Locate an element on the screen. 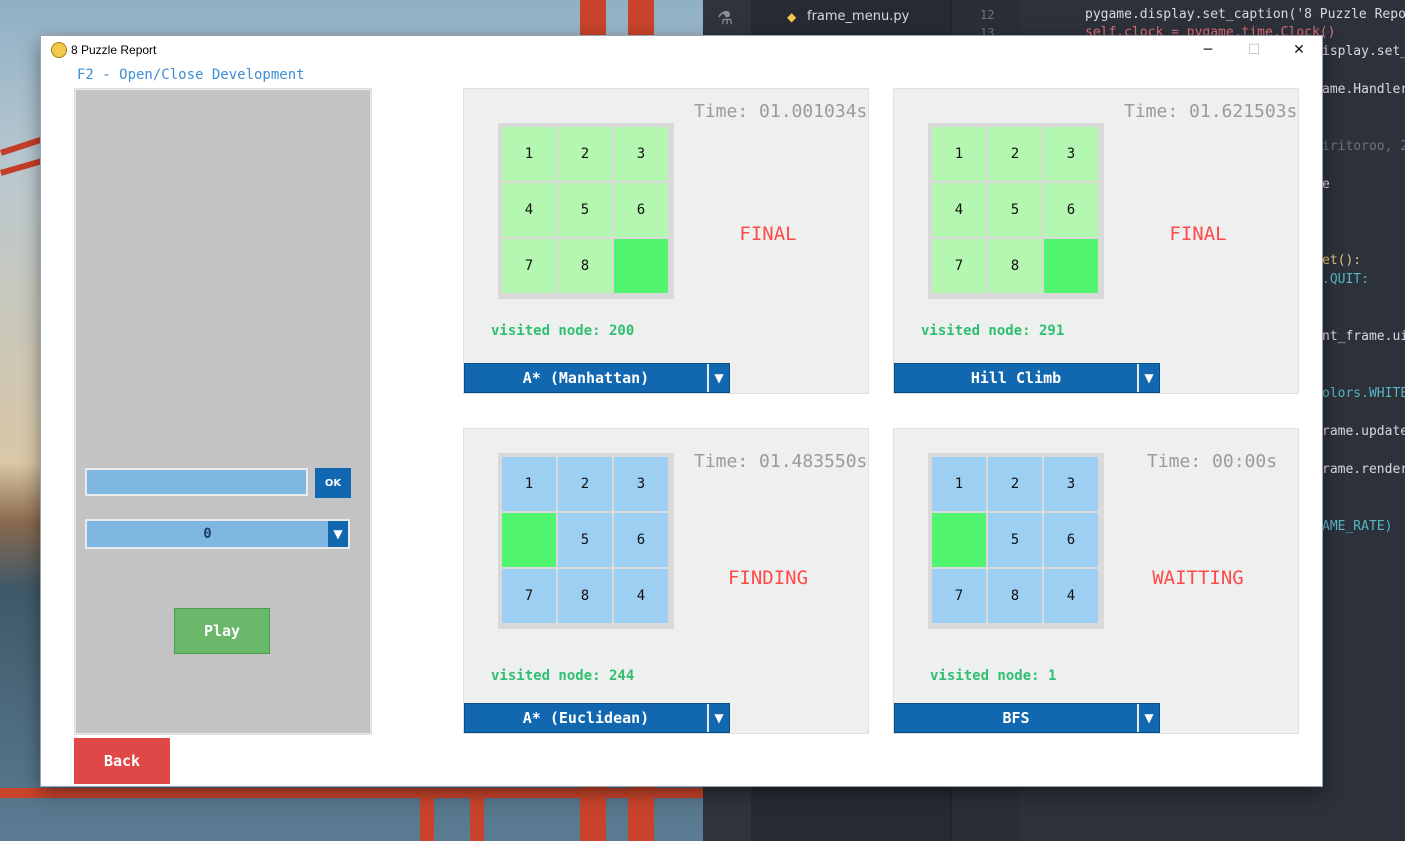  close-icon: ✕ is located at coordinates (1299, 50).